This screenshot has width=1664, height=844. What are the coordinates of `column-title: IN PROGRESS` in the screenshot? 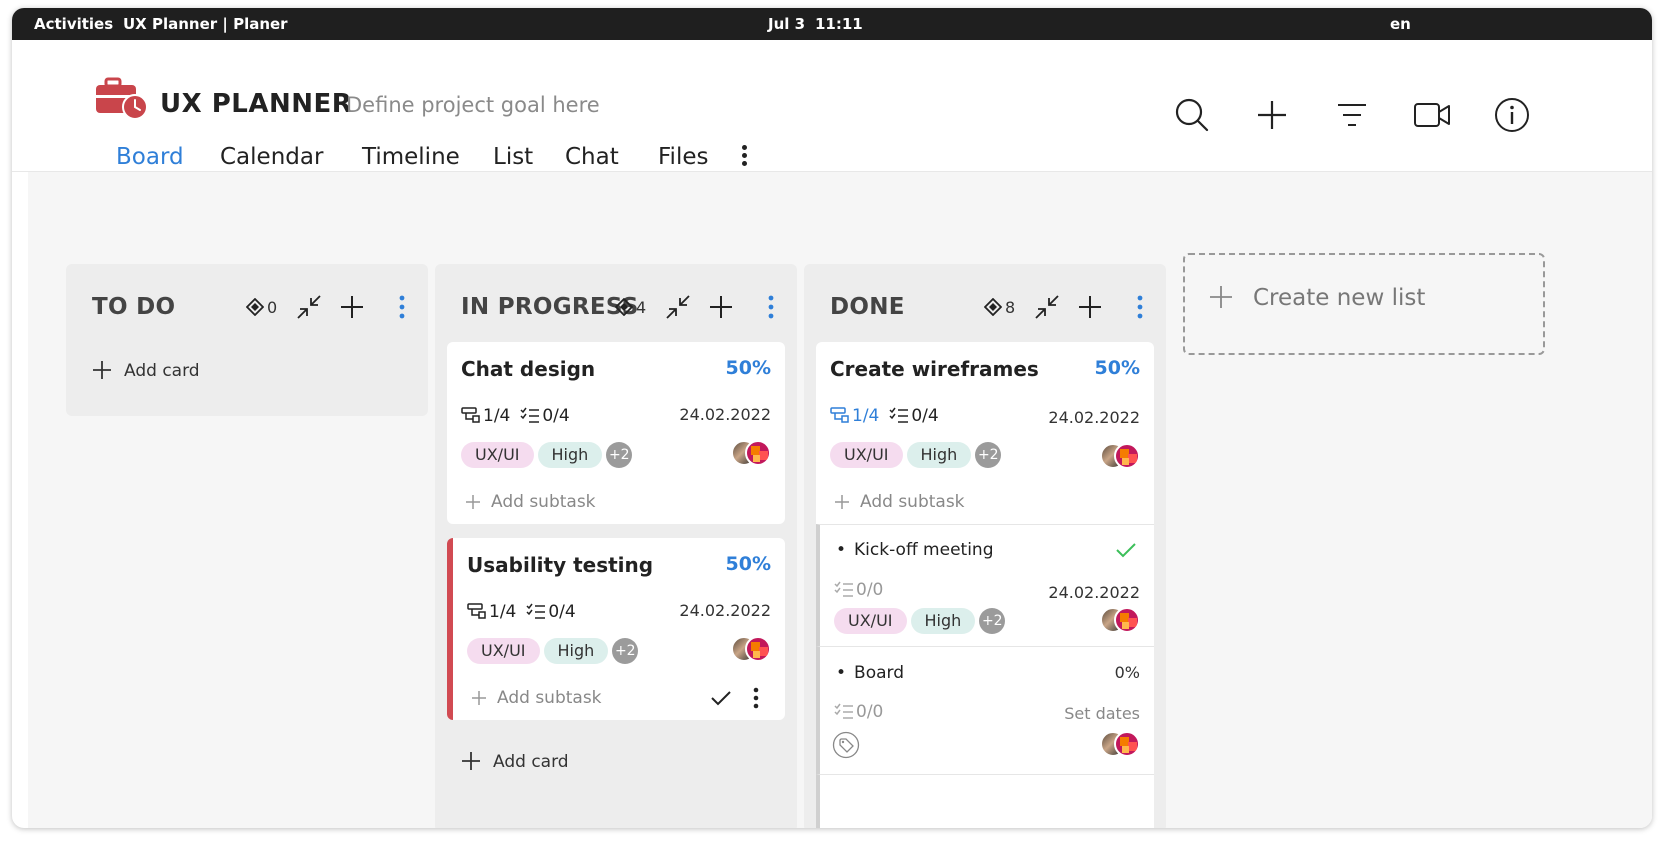 It's located at (550, 307).